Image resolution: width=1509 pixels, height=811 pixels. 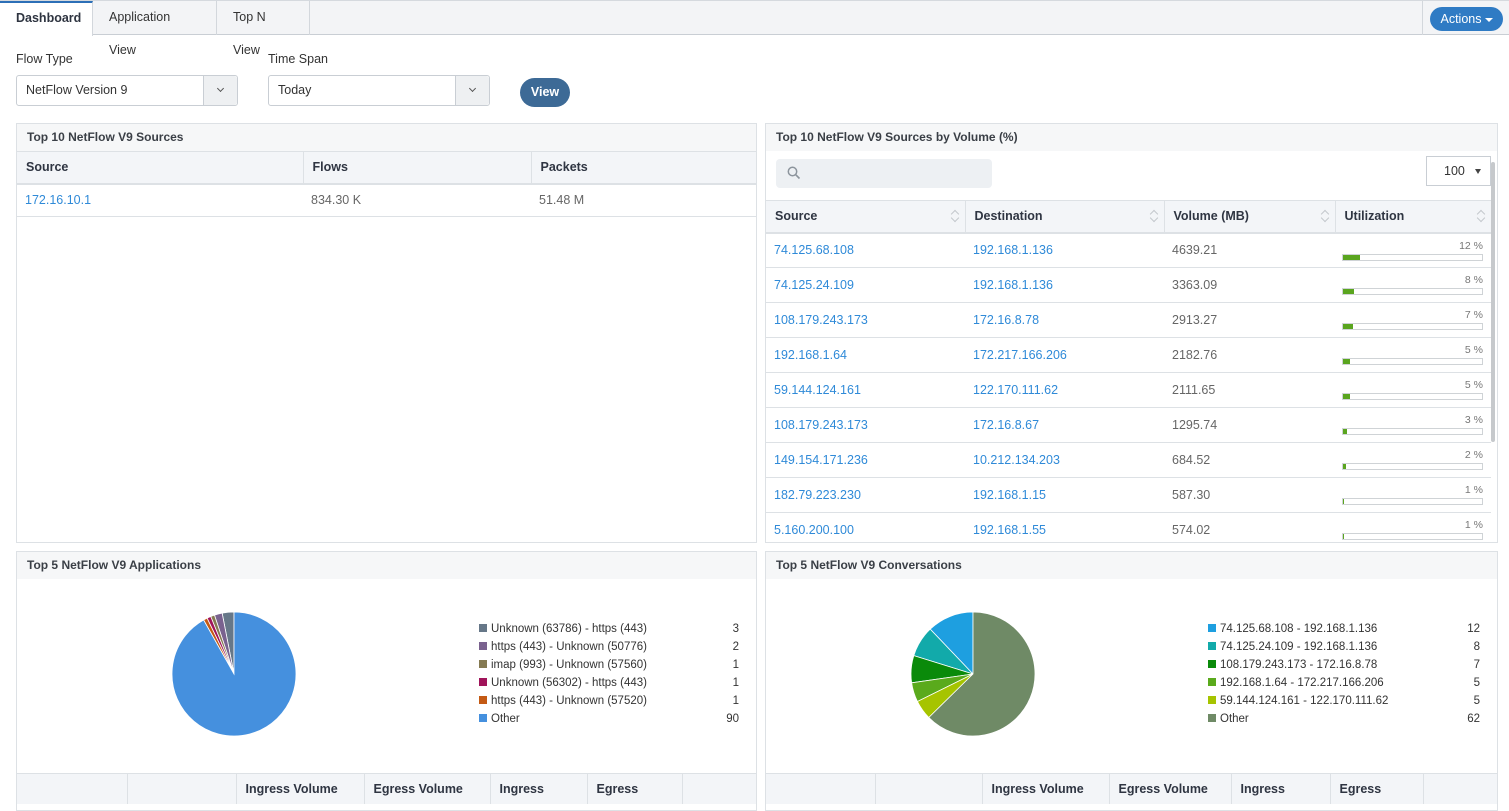 I want to click on destination-link: 192.168.1.15, so click(x=1009, y=495).